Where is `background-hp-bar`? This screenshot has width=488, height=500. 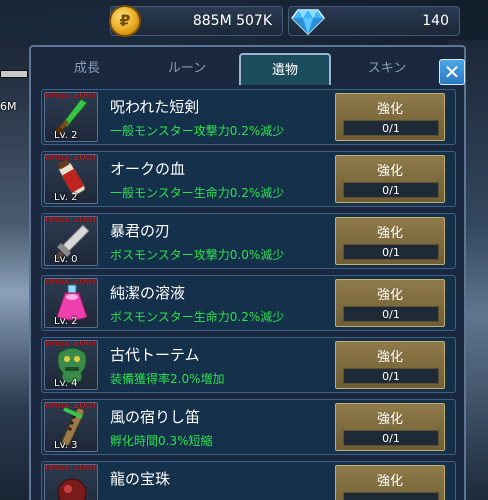 background-hp-bar is located at coordinates (14, 74).